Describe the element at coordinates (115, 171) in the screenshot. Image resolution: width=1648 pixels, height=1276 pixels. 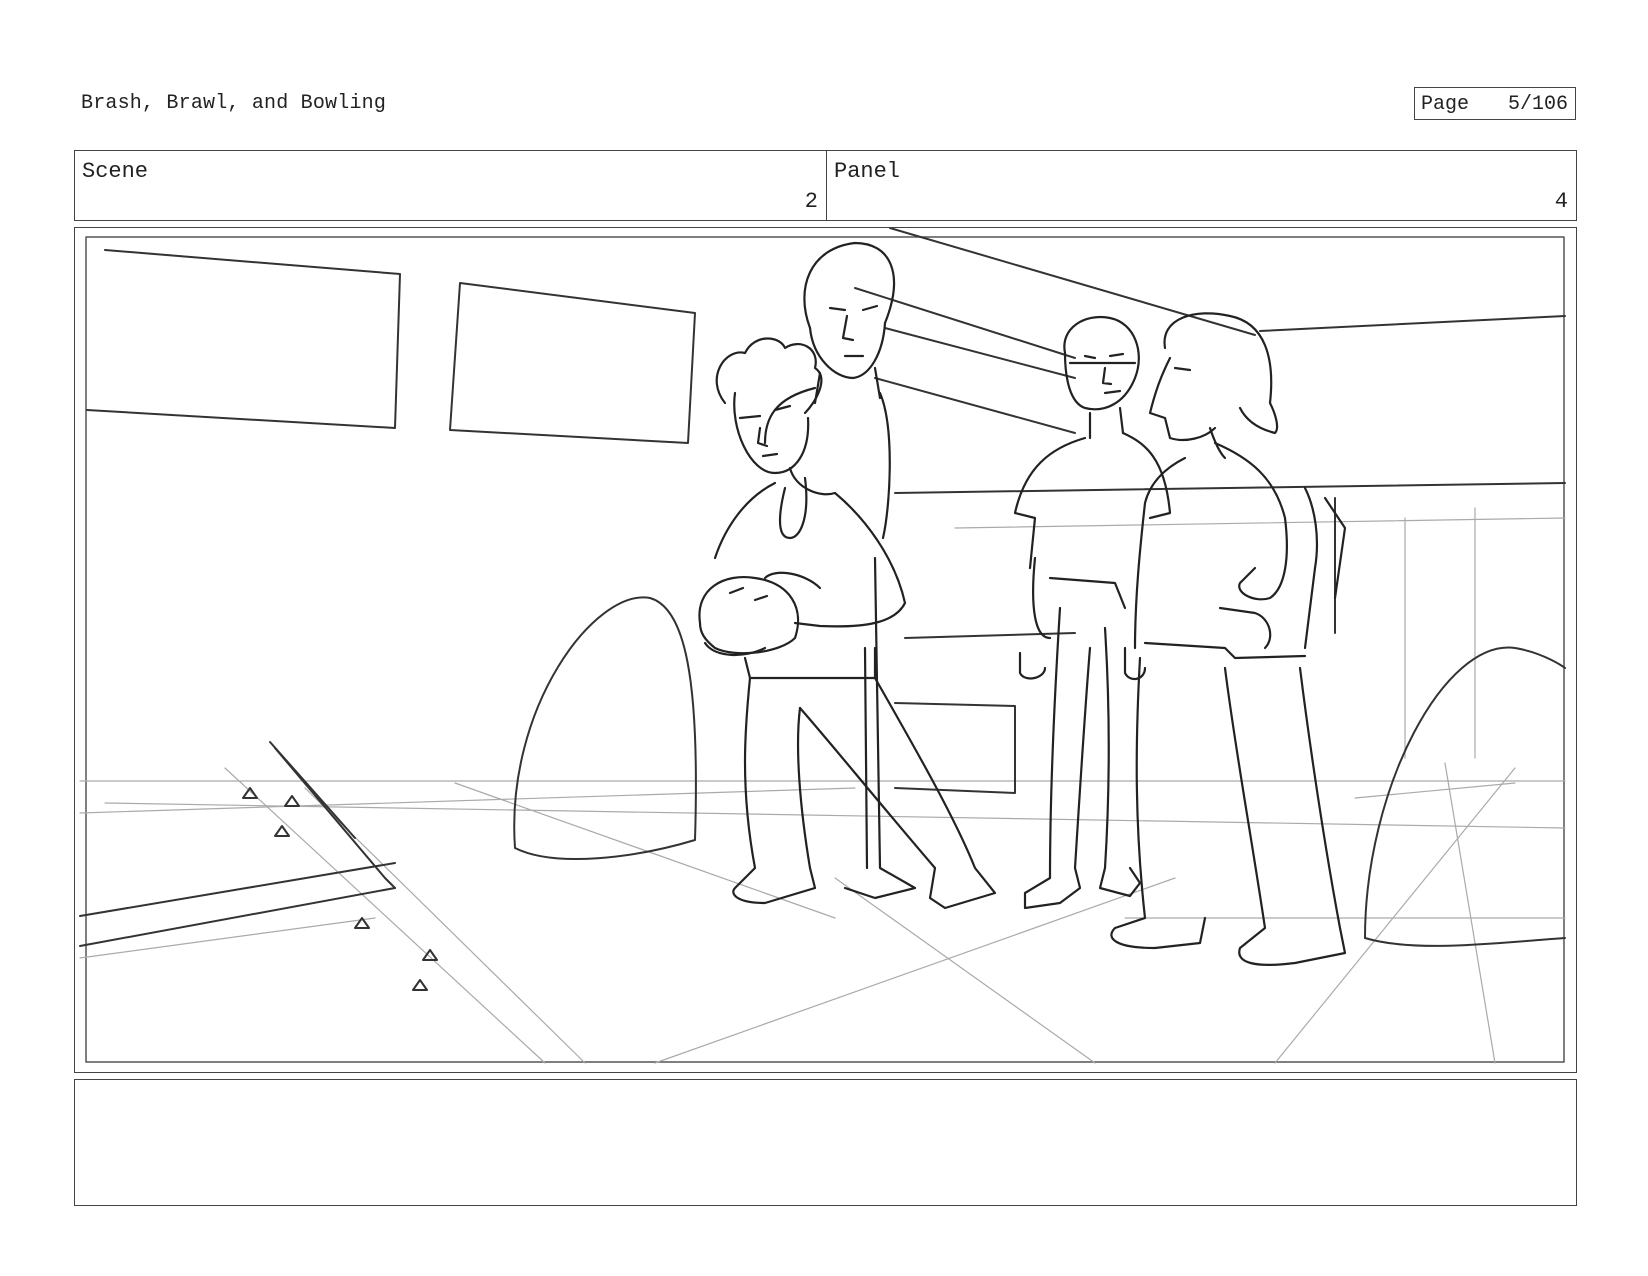
I see `scene-label: Scene` at that location.